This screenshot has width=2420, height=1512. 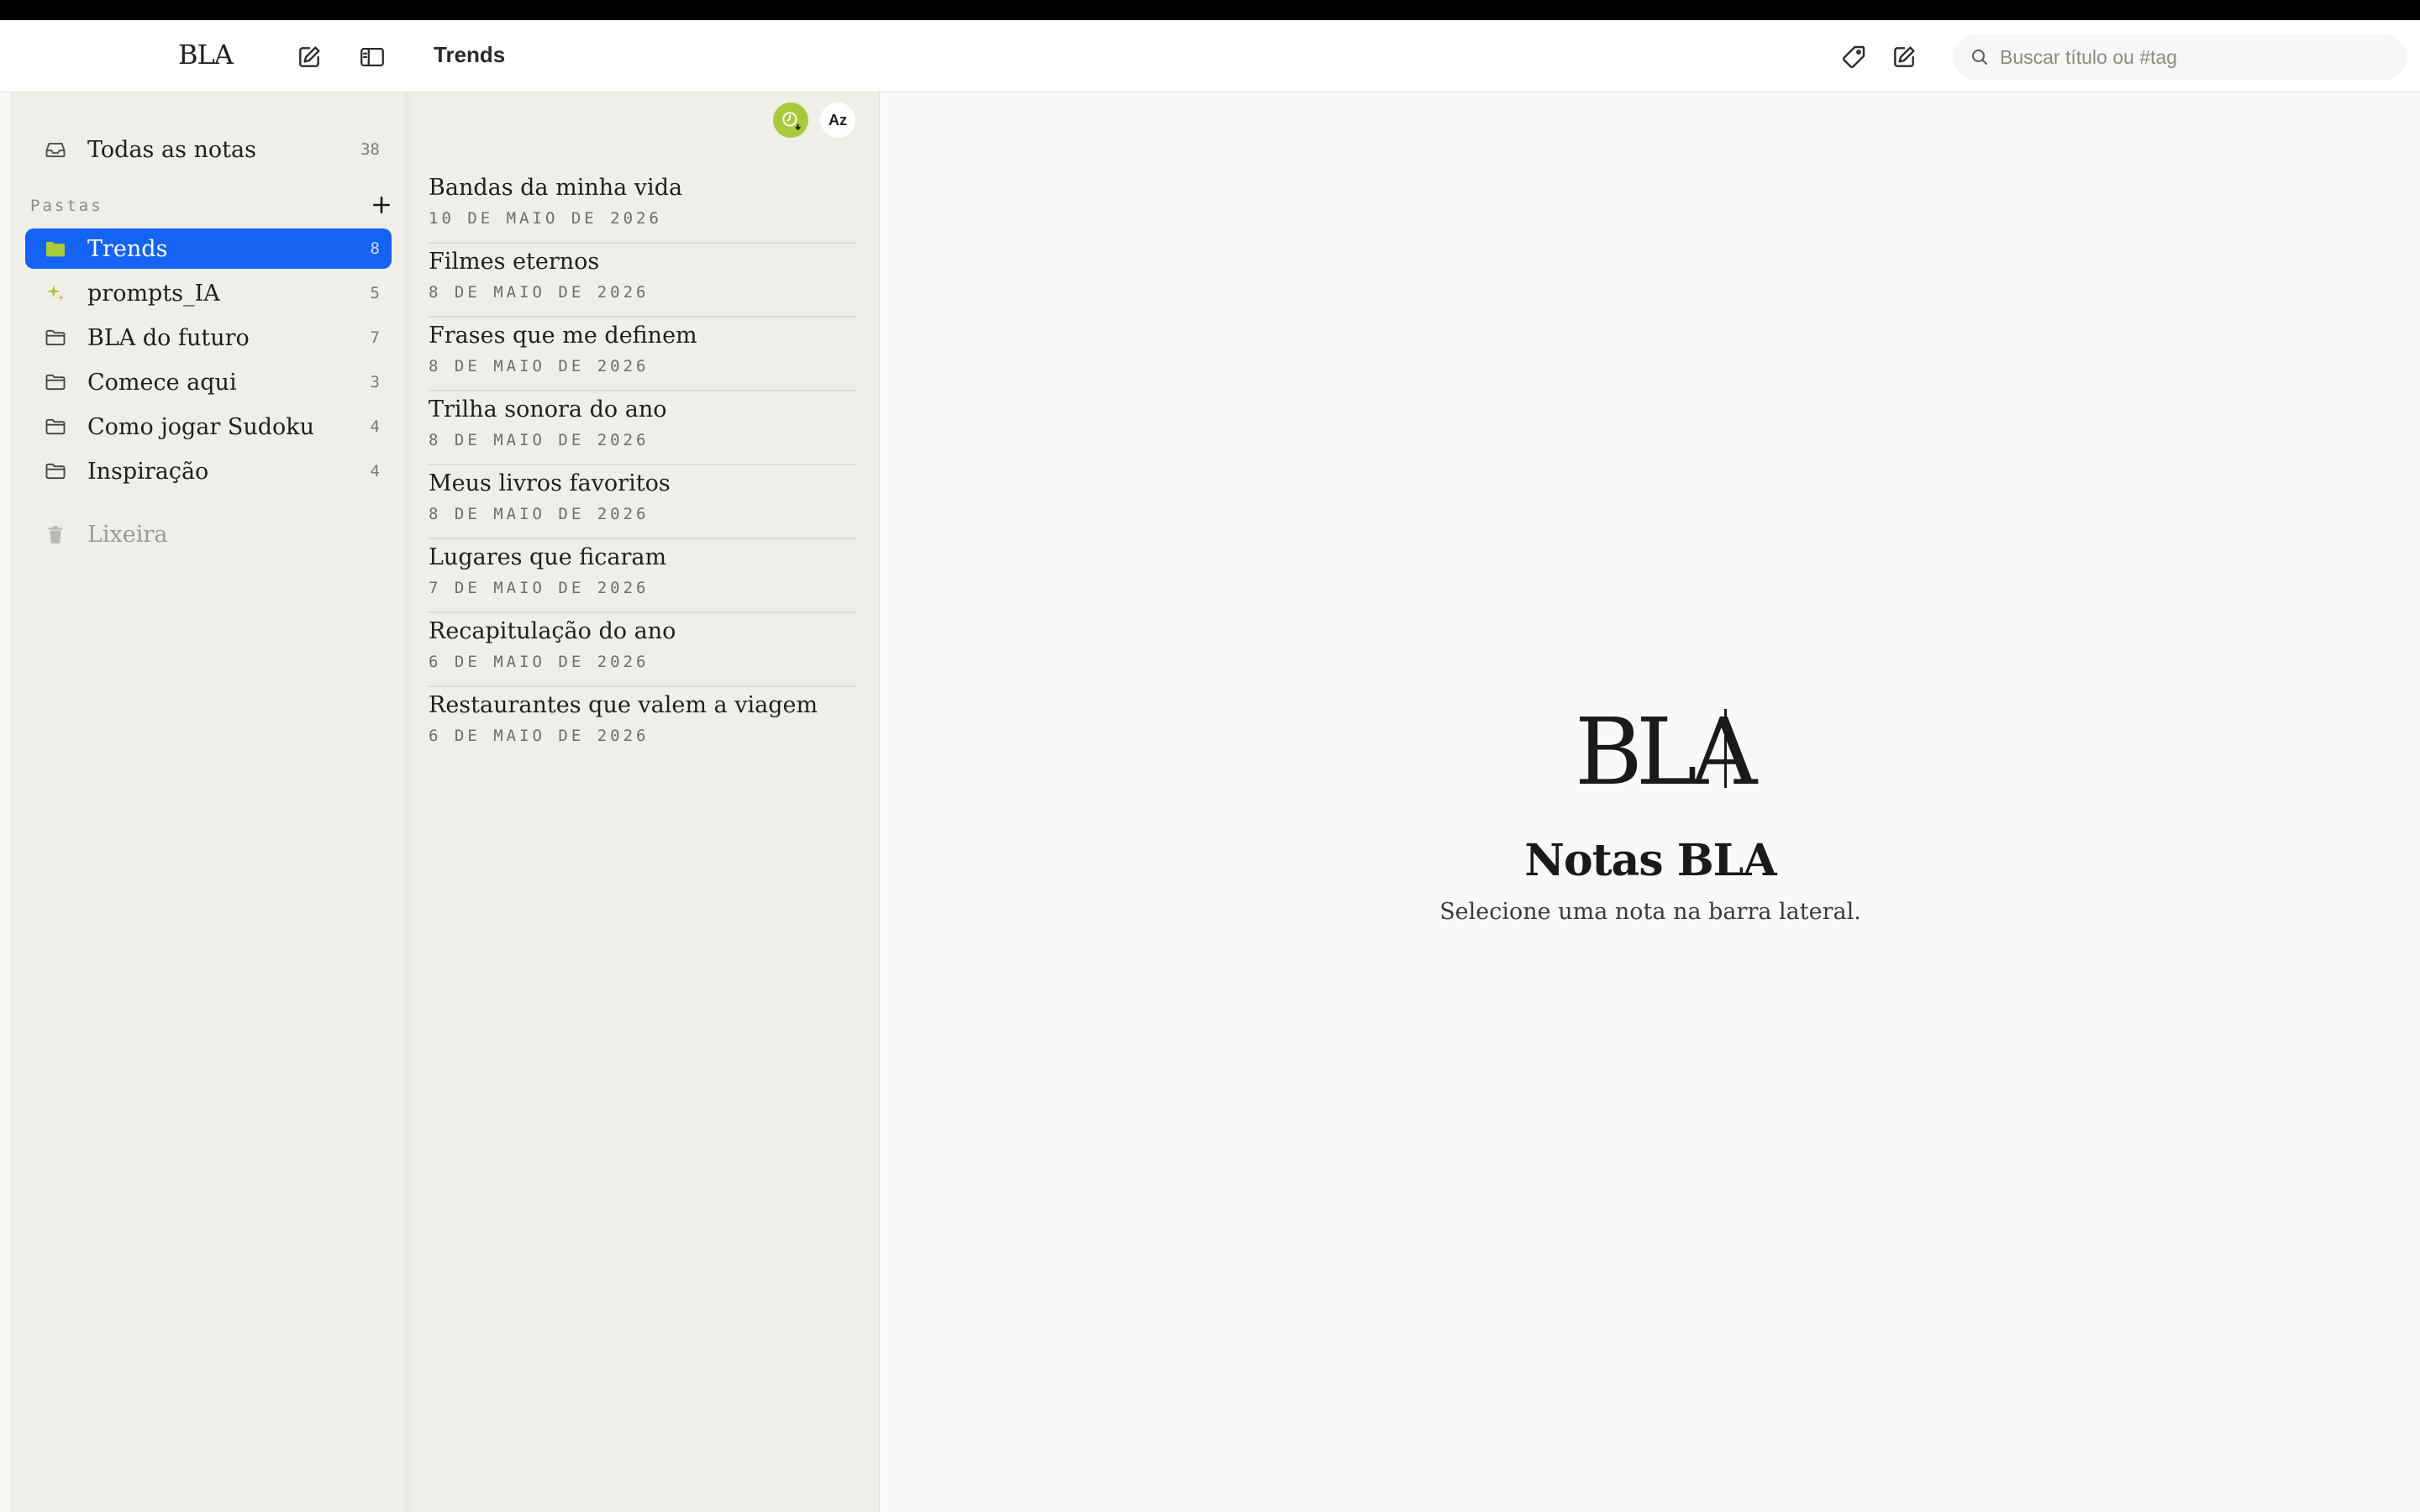 I want to click on tag-icon, so click(x=1854, y=57).